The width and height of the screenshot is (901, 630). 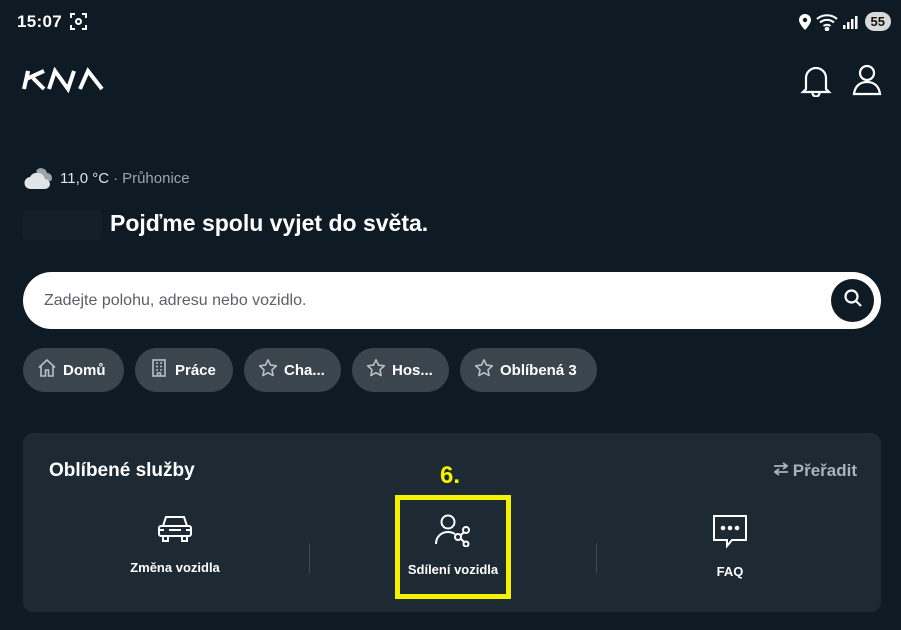 I want to click on bell-icon, so click(x=816, y=83).